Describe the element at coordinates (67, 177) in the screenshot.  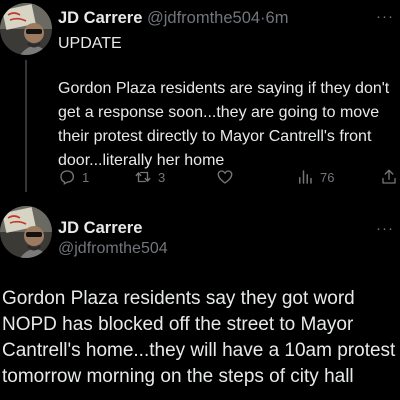
I see `reply-icon` at that location.